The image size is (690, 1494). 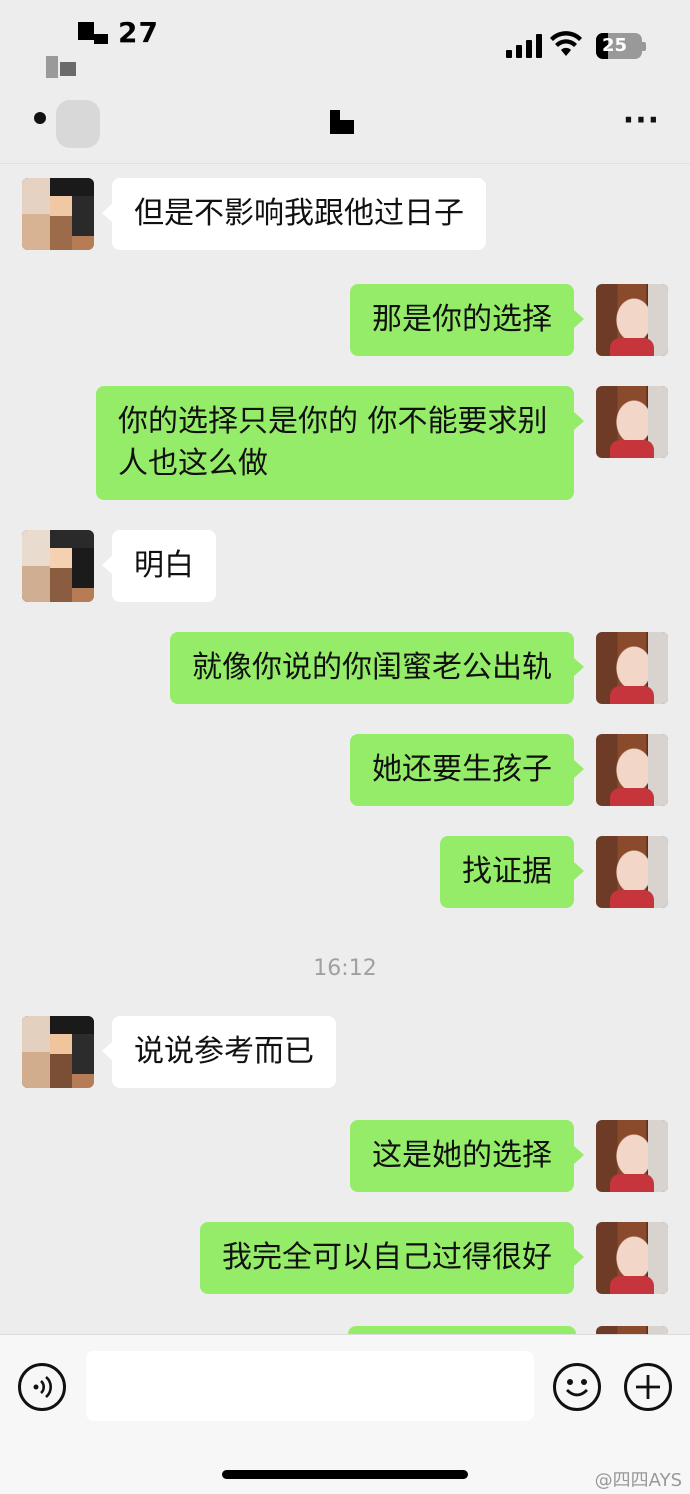 I want to click on emoji-button, so click(x=577, y=1387).